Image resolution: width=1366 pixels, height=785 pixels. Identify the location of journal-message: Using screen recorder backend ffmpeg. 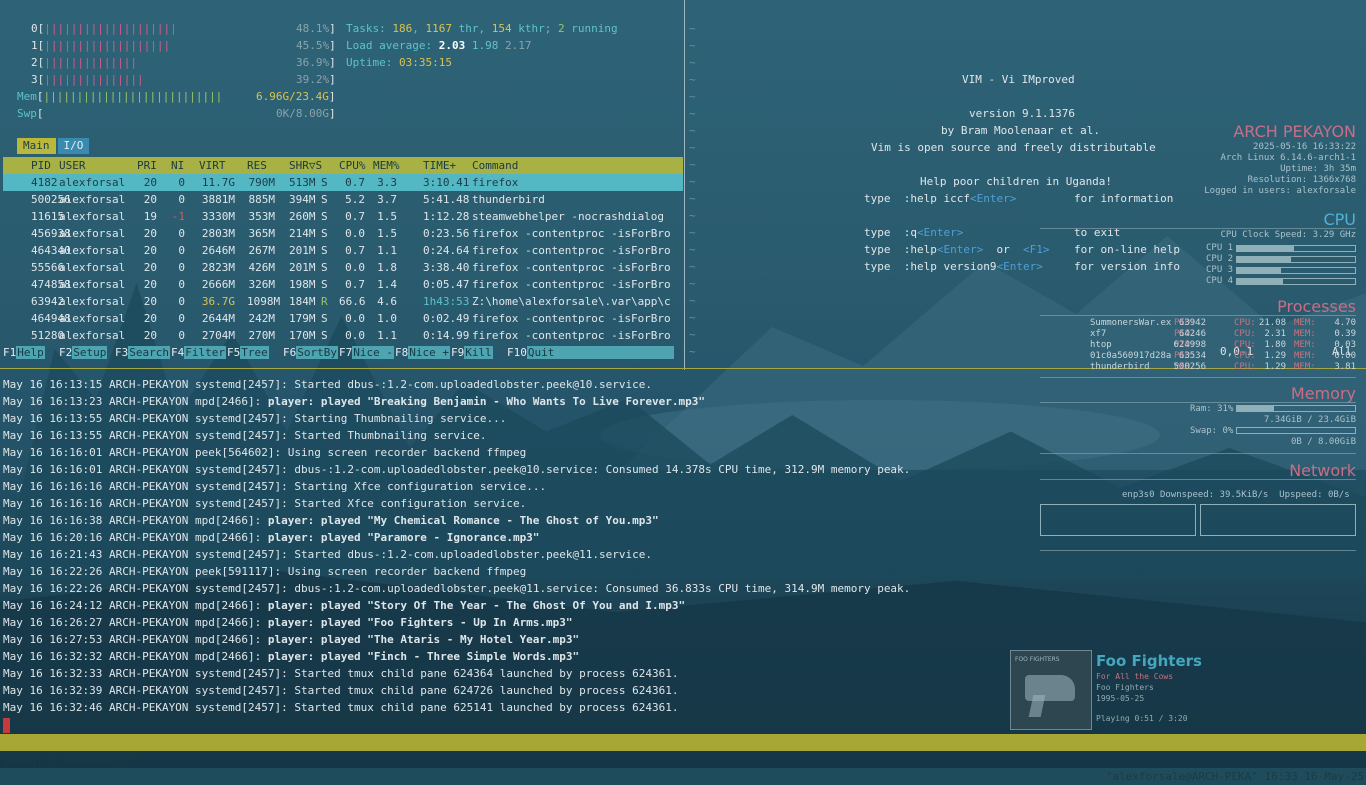
(407, 571).